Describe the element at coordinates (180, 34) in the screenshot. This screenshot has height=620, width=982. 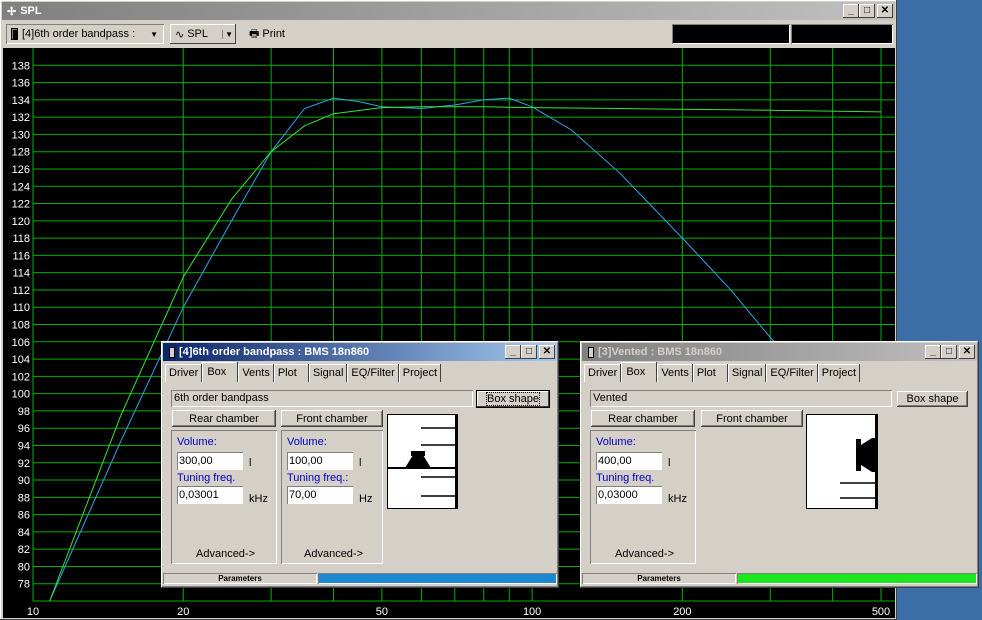
I see `wave-icon: ∿` at that location.